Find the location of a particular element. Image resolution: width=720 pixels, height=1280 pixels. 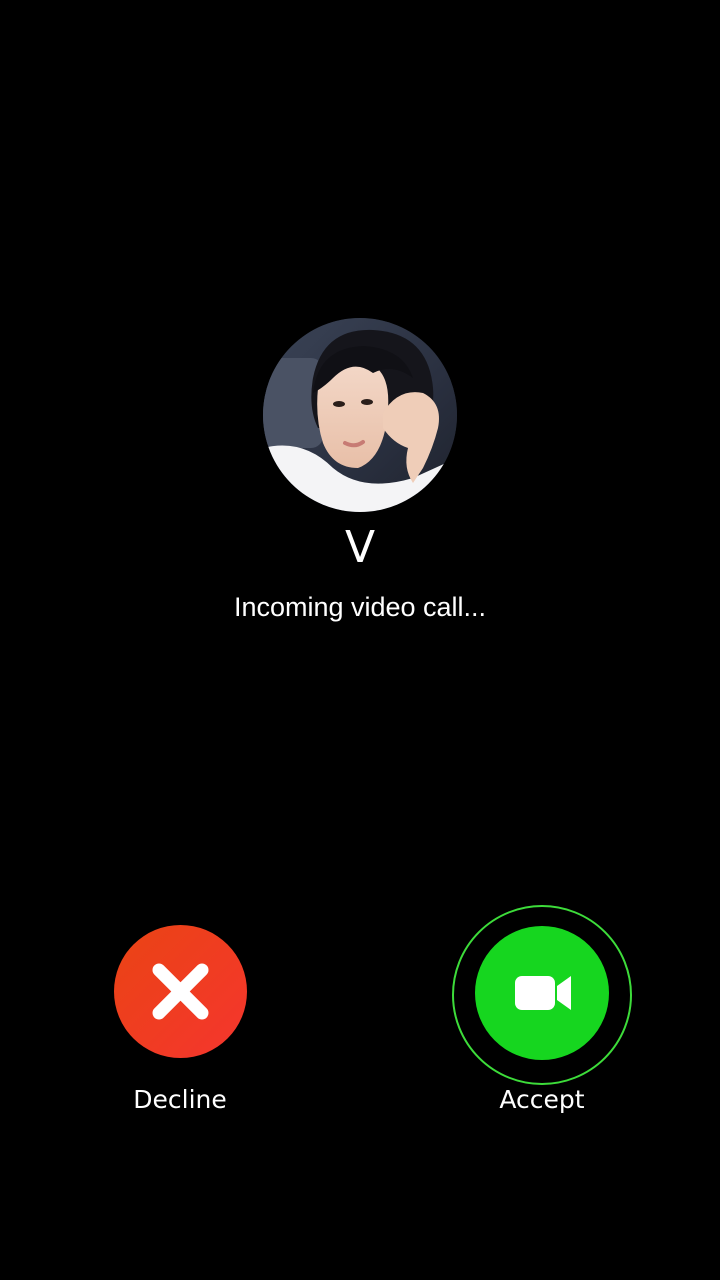

caller-name: V is located at coordinates (360, 547).